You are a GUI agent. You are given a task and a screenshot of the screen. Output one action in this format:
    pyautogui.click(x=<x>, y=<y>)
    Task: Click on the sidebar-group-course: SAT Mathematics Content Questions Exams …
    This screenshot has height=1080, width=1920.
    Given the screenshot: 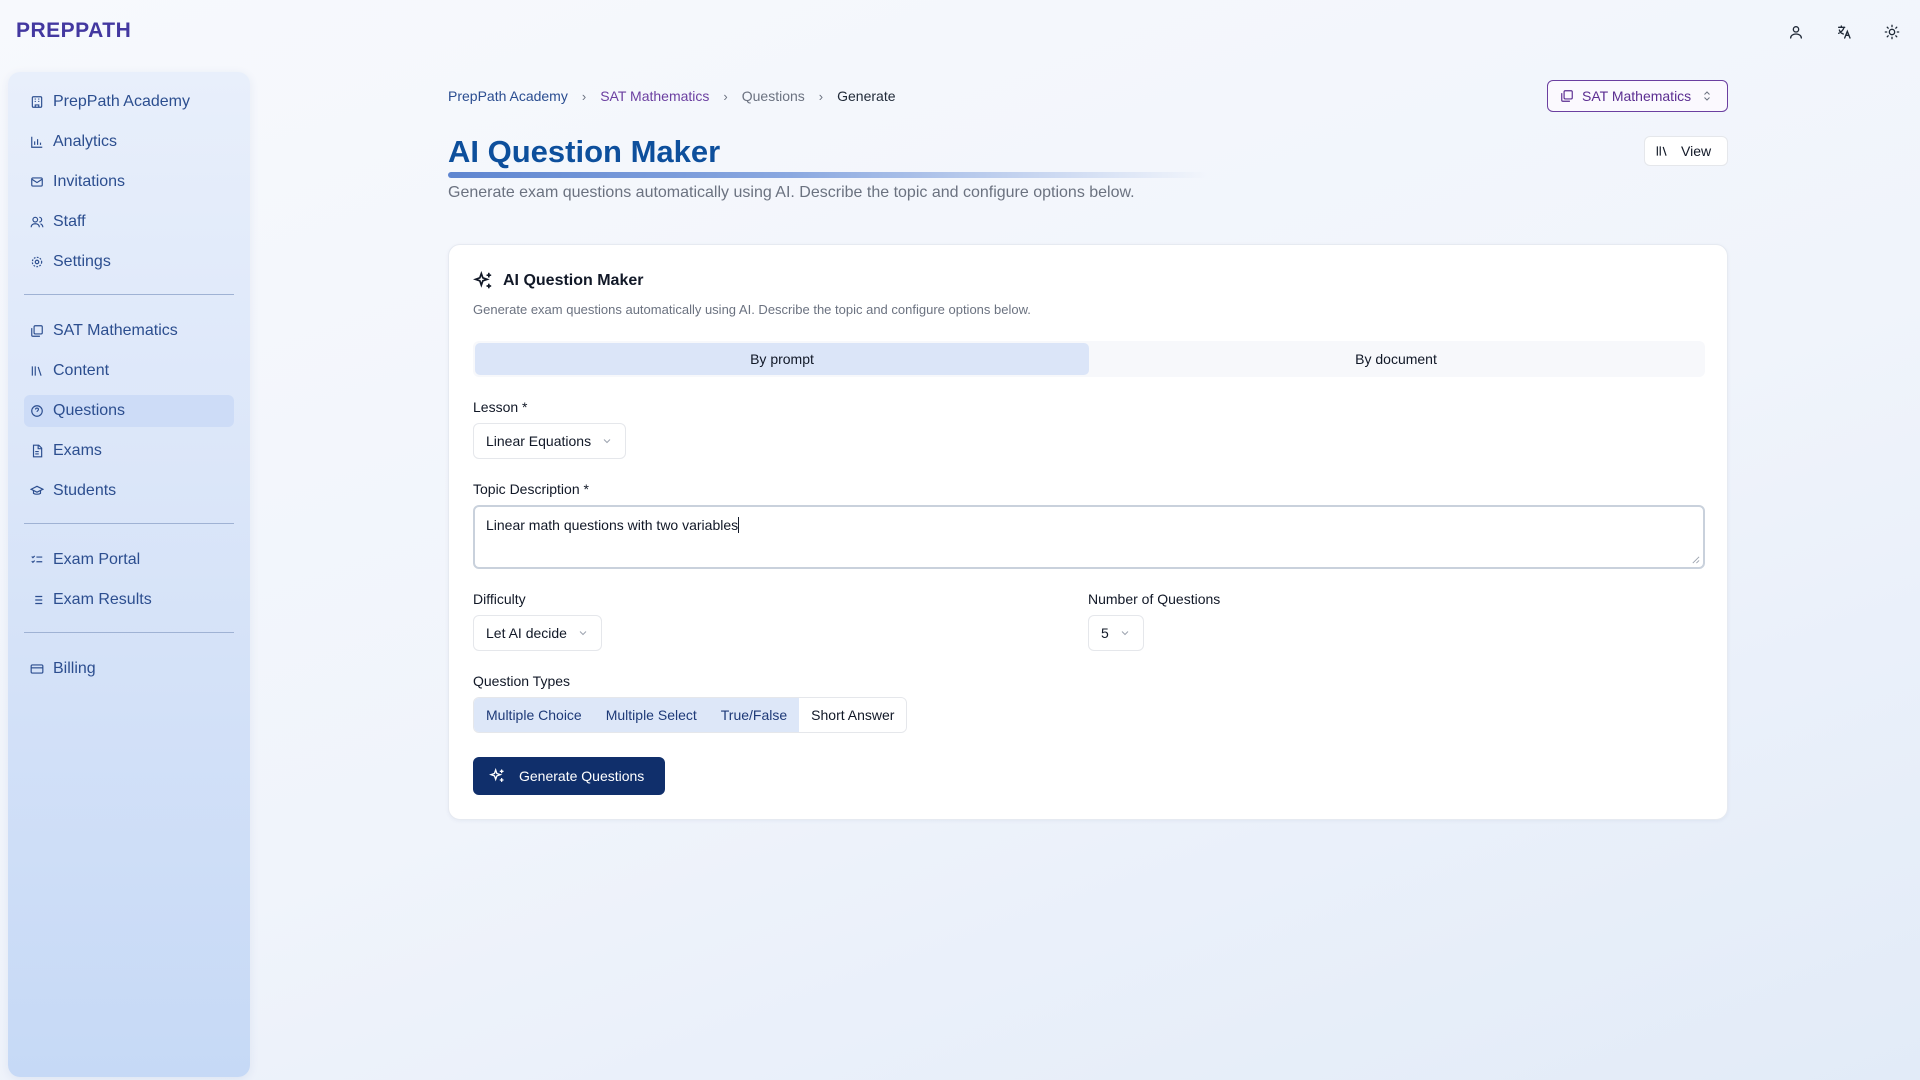 What is the action you would take?
    pyautogui.click(x=129, y=411)
    